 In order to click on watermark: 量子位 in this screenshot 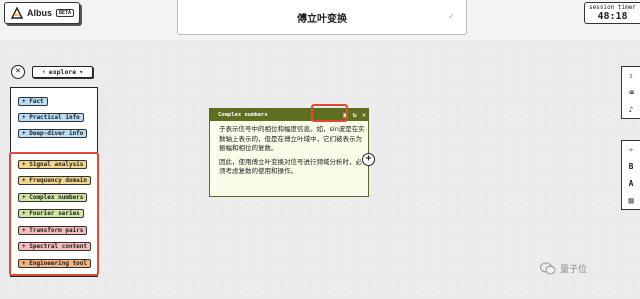, I will do `click(563, 268)`.